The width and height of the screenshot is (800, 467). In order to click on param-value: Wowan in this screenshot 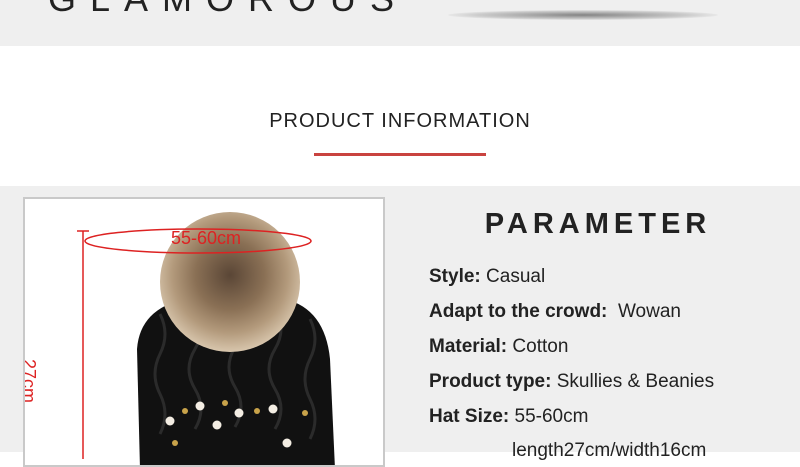, I will do `click(649, 311)`.